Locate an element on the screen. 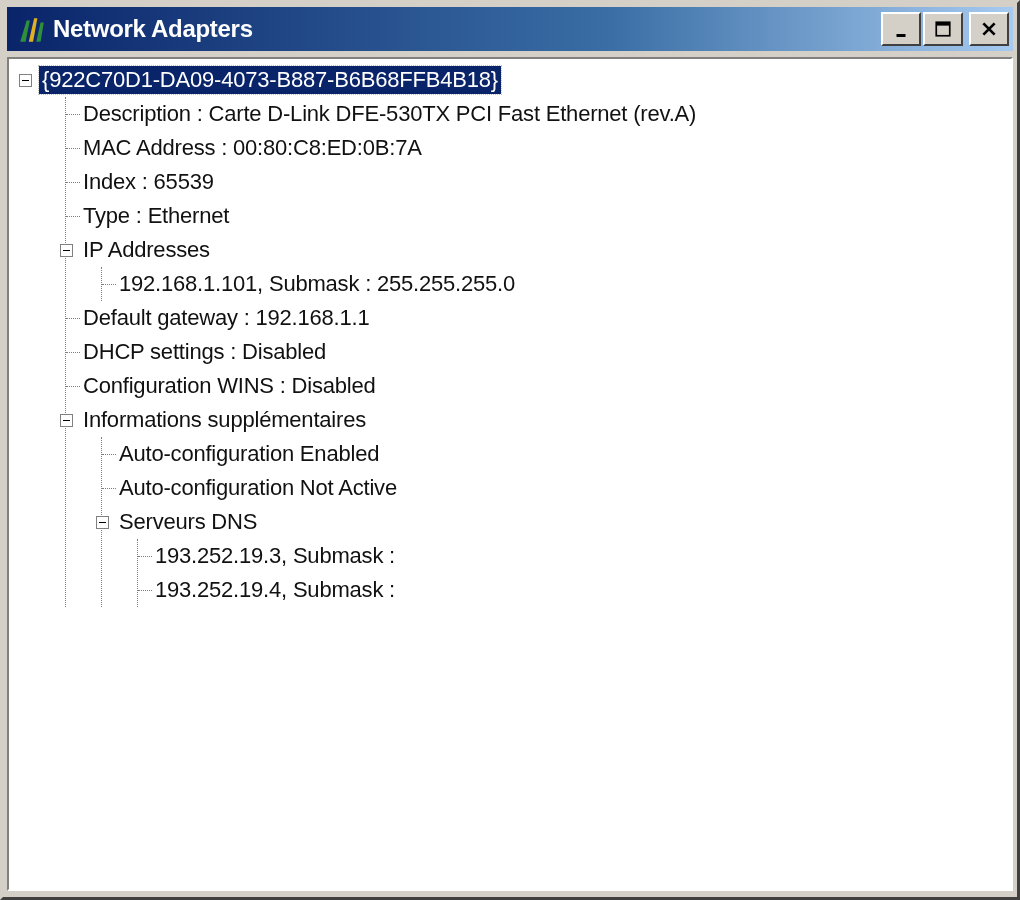 The height and width of the screenshot is (900, 1020). tree-item: Configuration WINS : Disabled is located at coordinates (229, 386).